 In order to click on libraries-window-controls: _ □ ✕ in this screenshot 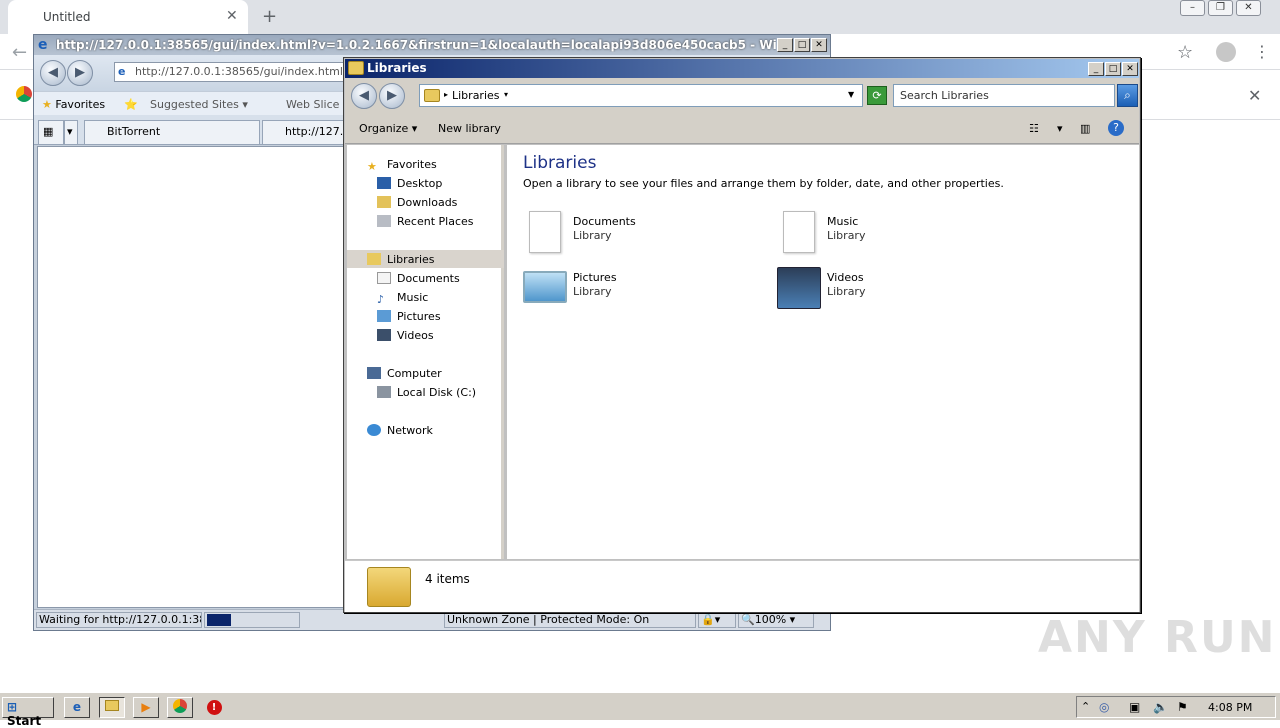, I will do `click(1112, 68)`.